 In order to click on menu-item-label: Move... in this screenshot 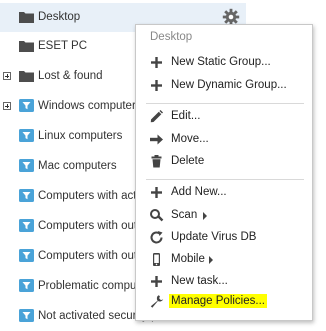, I will do `click(190, 139)`.